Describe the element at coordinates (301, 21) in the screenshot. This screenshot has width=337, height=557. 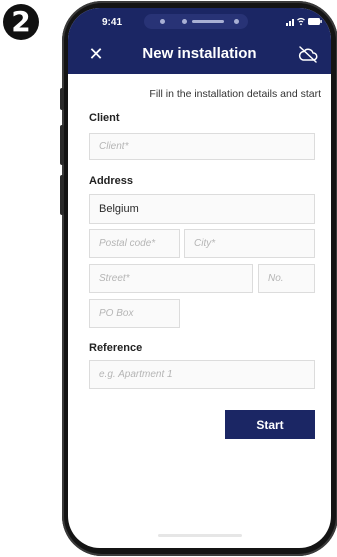
I see `wifi-icon` at that location.